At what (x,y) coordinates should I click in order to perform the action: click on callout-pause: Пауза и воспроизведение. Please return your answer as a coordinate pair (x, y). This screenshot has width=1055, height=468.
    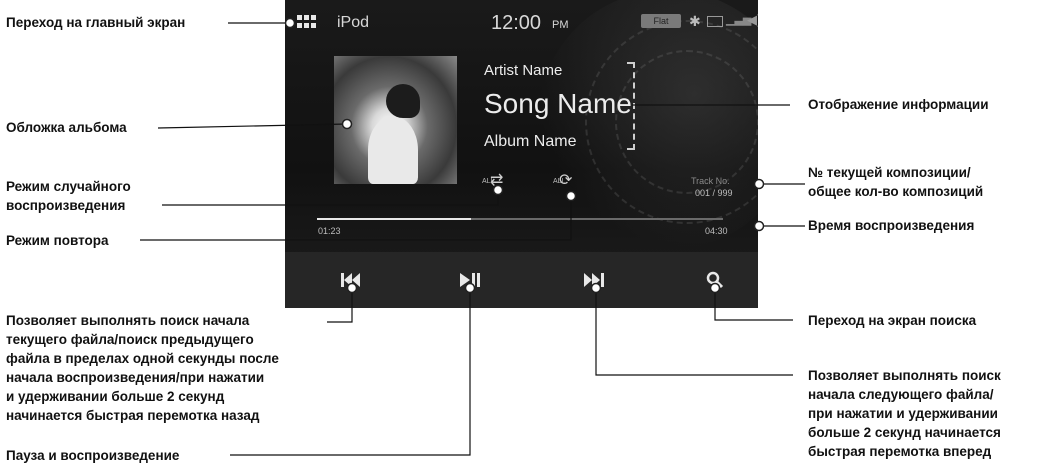
    Looking at the image, I should click on (93, 455).